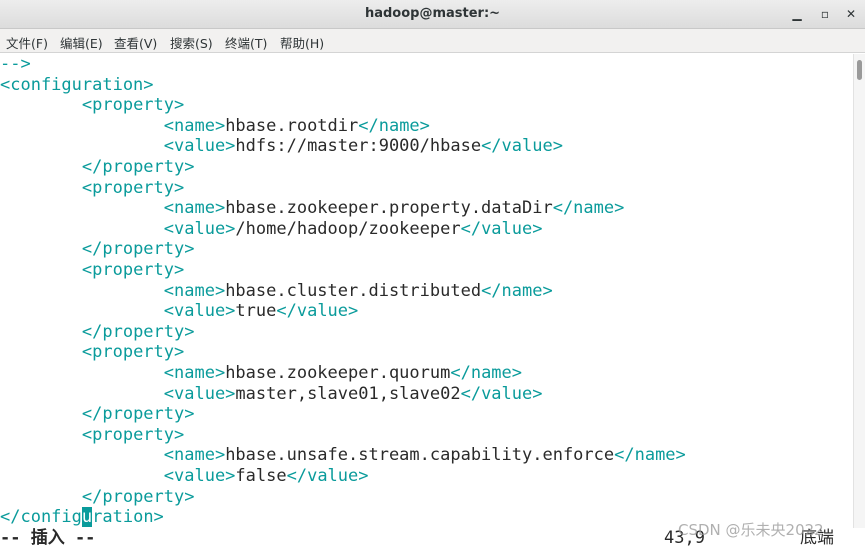 The width and height of the screenshot is (865, 550). I want to click on code-line: <value>master,slave01,slave02</value>, so click(271, 394).